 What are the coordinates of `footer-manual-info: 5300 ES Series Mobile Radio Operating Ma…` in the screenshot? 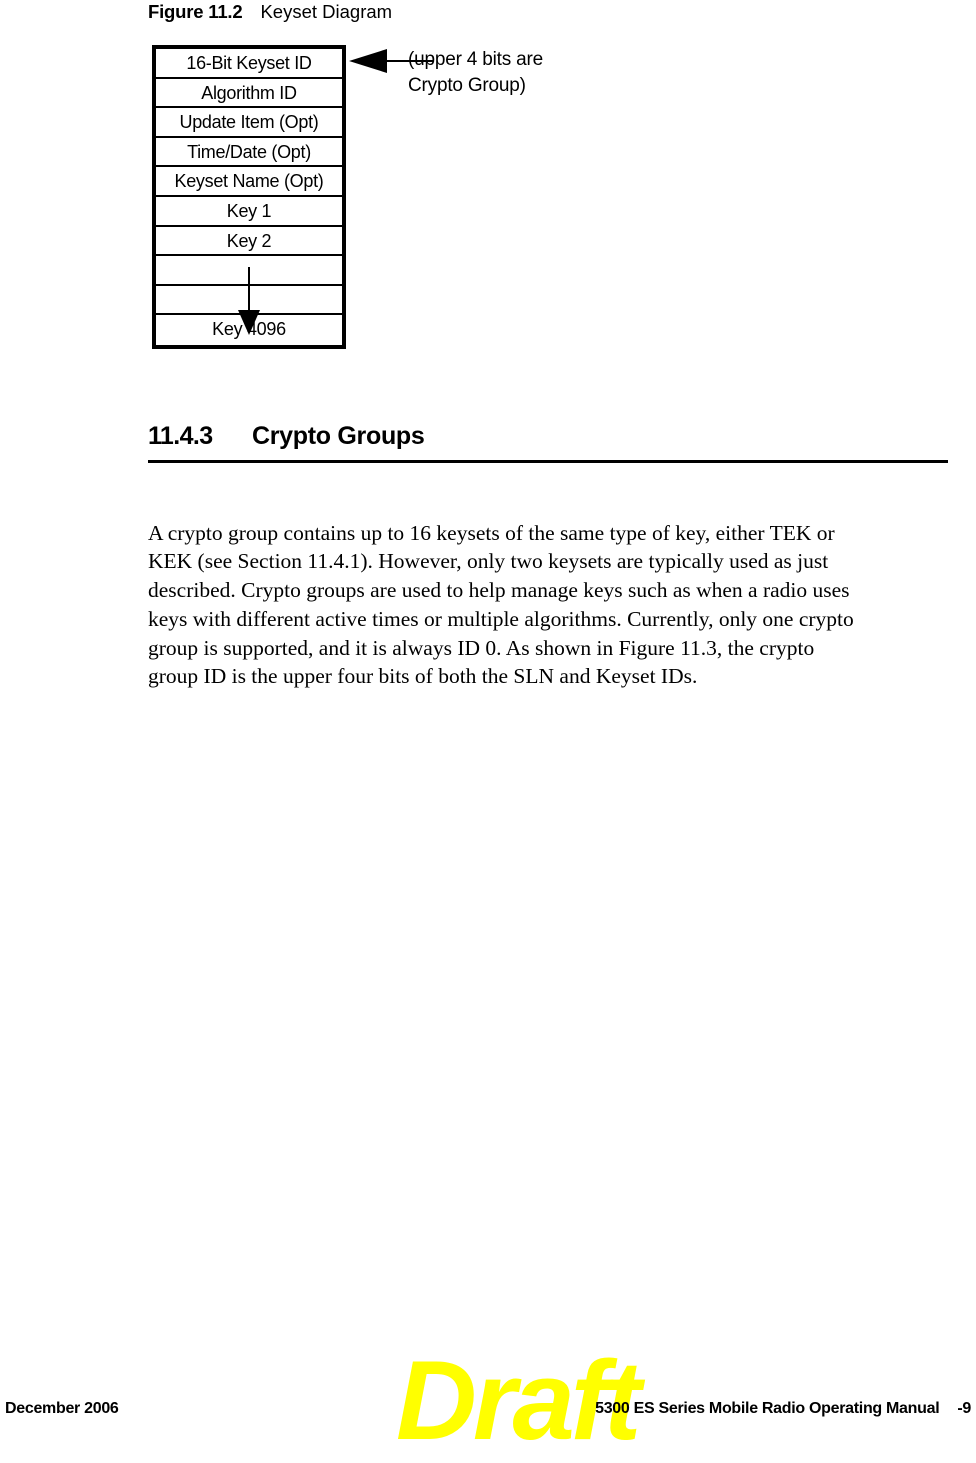 It's located at (783, 1409).